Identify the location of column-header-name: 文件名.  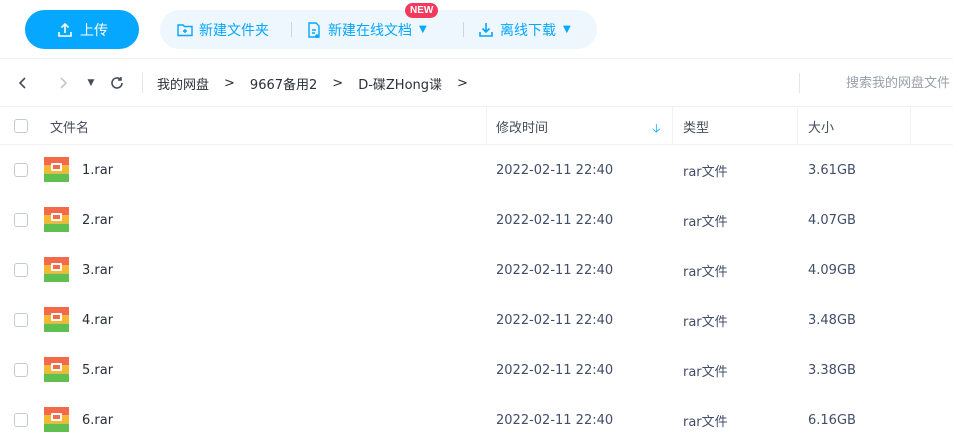
(69, 126).